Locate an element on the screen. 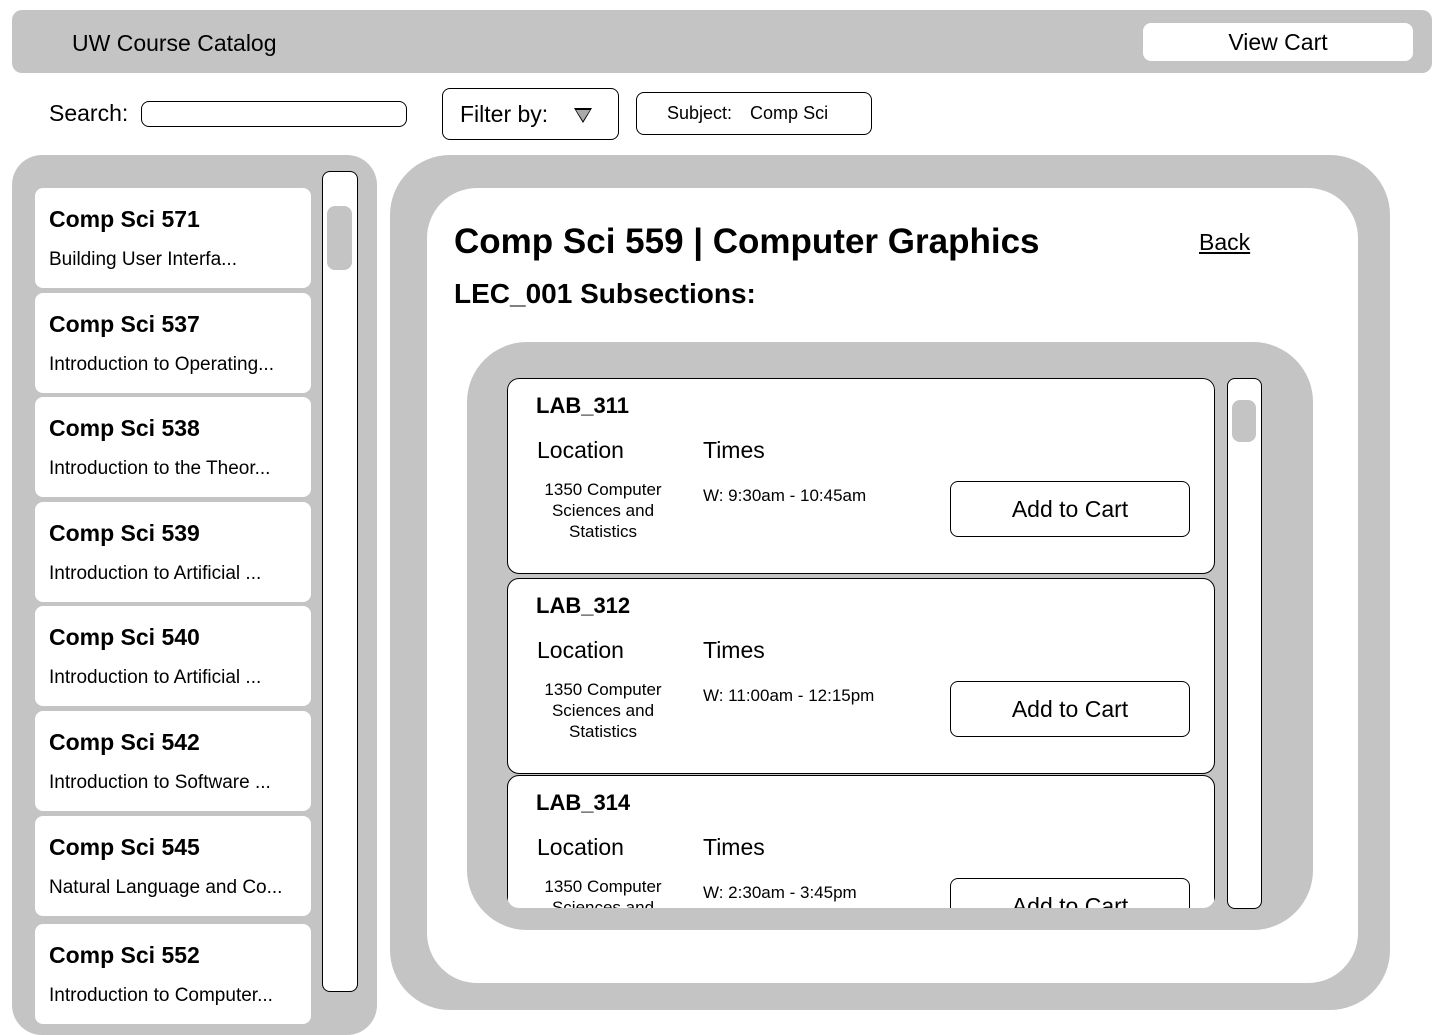 The width and height of the screenshot is (1440, 1035). back-link: Back is located at coordinates (1224, 242).